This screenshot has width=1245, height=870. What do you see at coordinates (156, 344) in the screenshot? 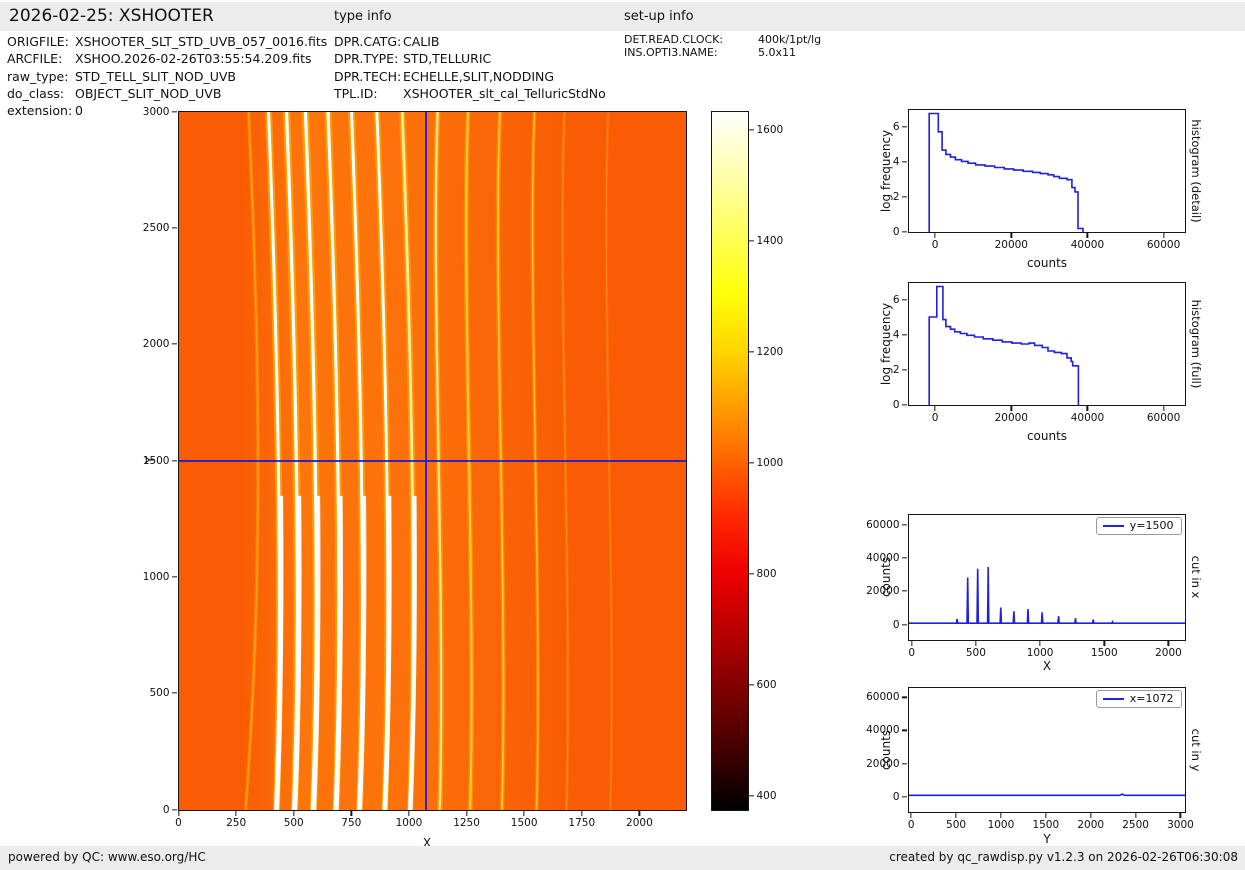
I see `y-tick-label: 2000` at bounding box center [156, 344].